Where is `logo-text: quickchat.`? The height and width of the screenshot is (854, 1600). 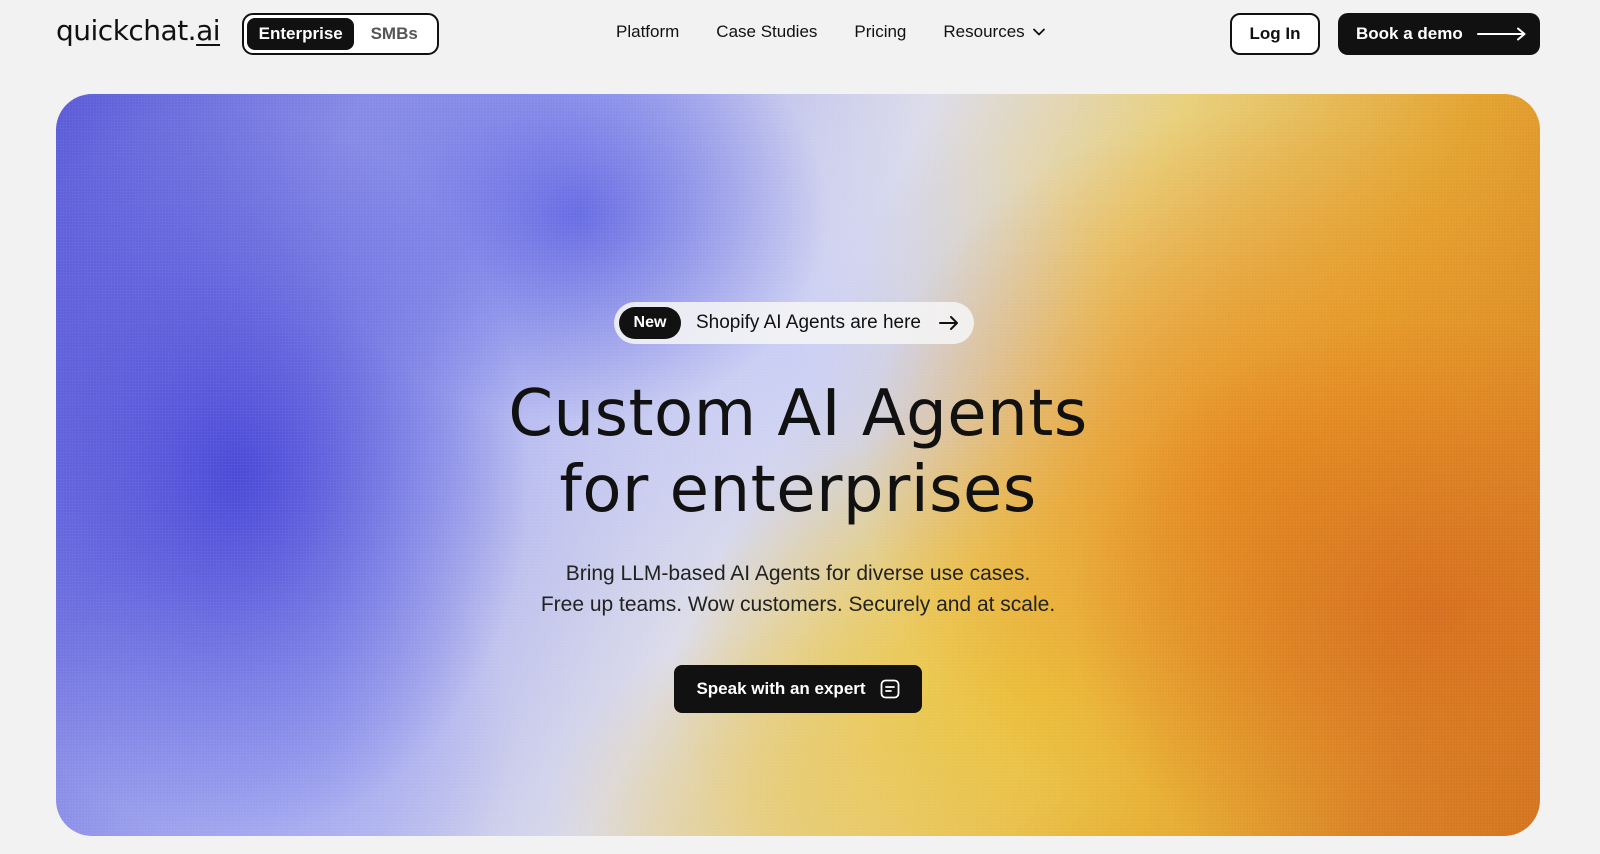 logo-text: quickchat. is located at coordinates (126, 30).